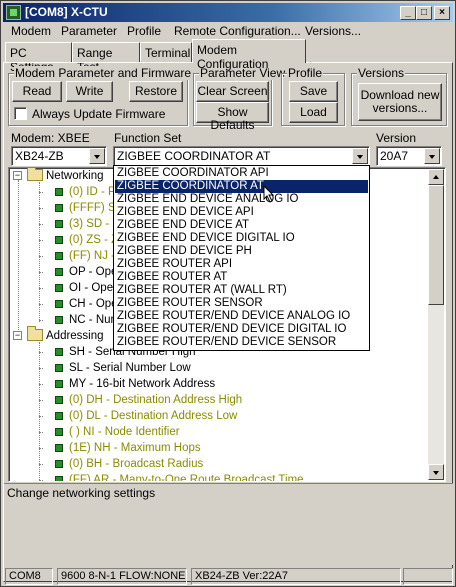  What do you see at coordinates (241, 225) in the screenshot?
I see `function-set-option: ZIGBEE END DEVICE AT` at bounding box center [241, 225].